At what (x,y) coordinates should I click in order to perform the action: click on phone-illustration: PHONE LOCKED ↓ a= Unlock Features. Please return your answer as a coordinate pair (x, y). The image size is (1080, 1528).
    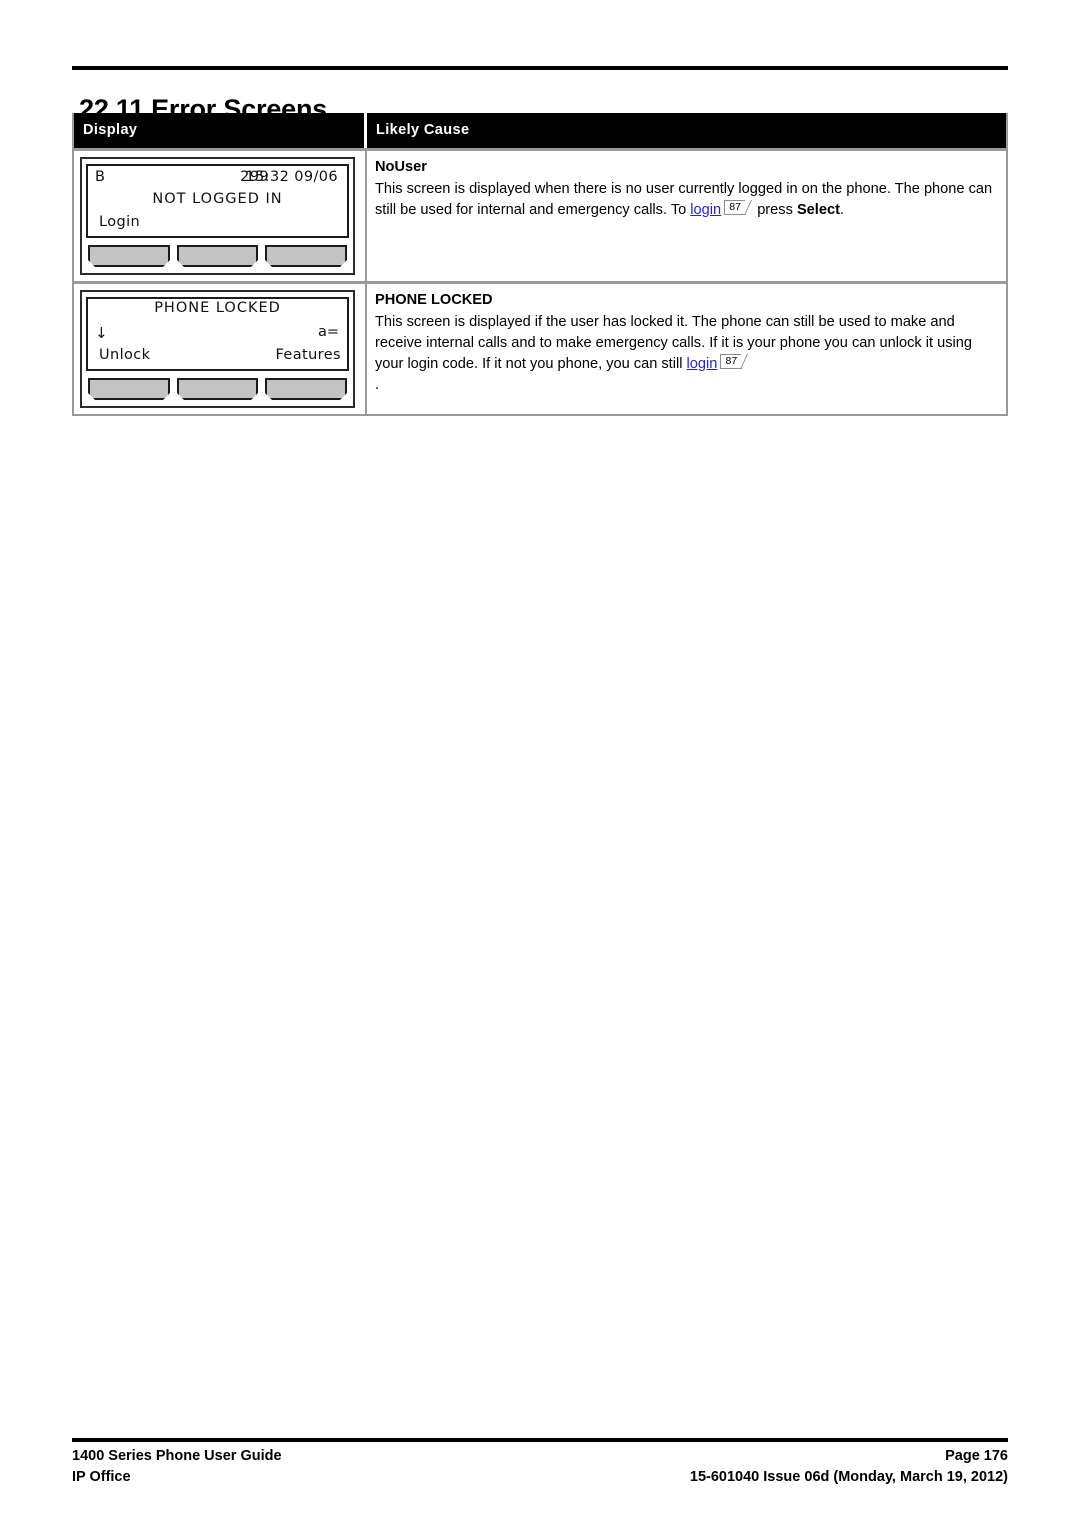
    Looking at the image, I should click on (217, 349).